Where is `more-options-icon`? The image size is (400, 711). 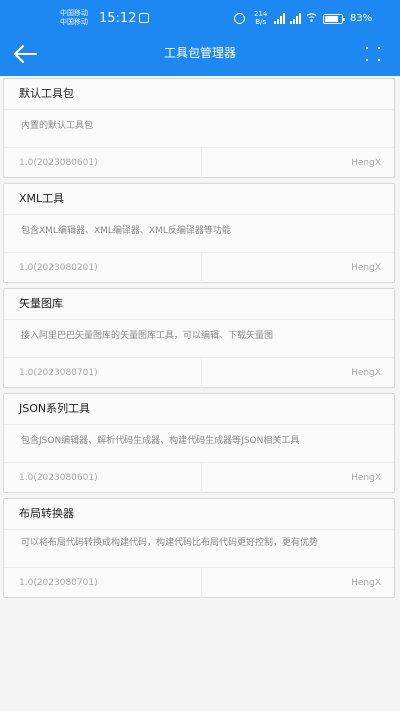
more-options-icon is located at coordinates (373, 54).